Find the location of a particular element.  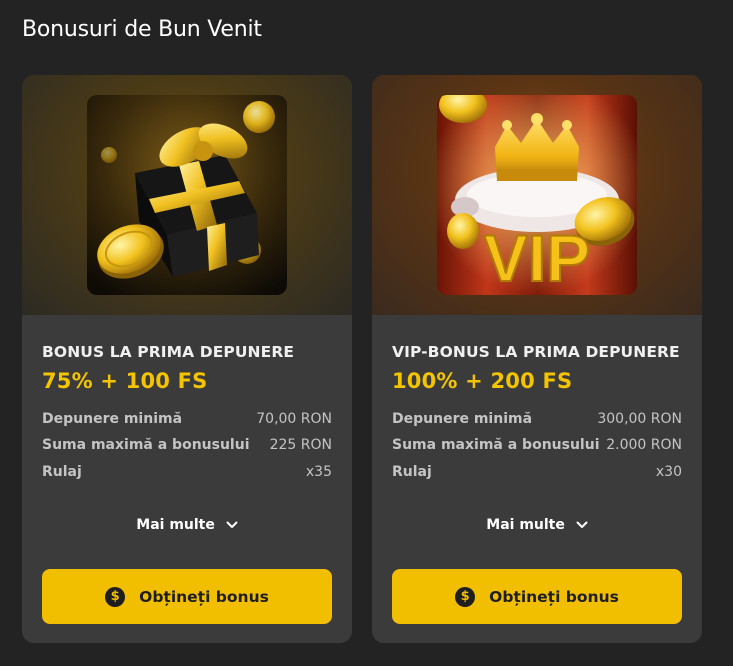

detail-value: 70,00 RON is located at coordinates (294, 419).